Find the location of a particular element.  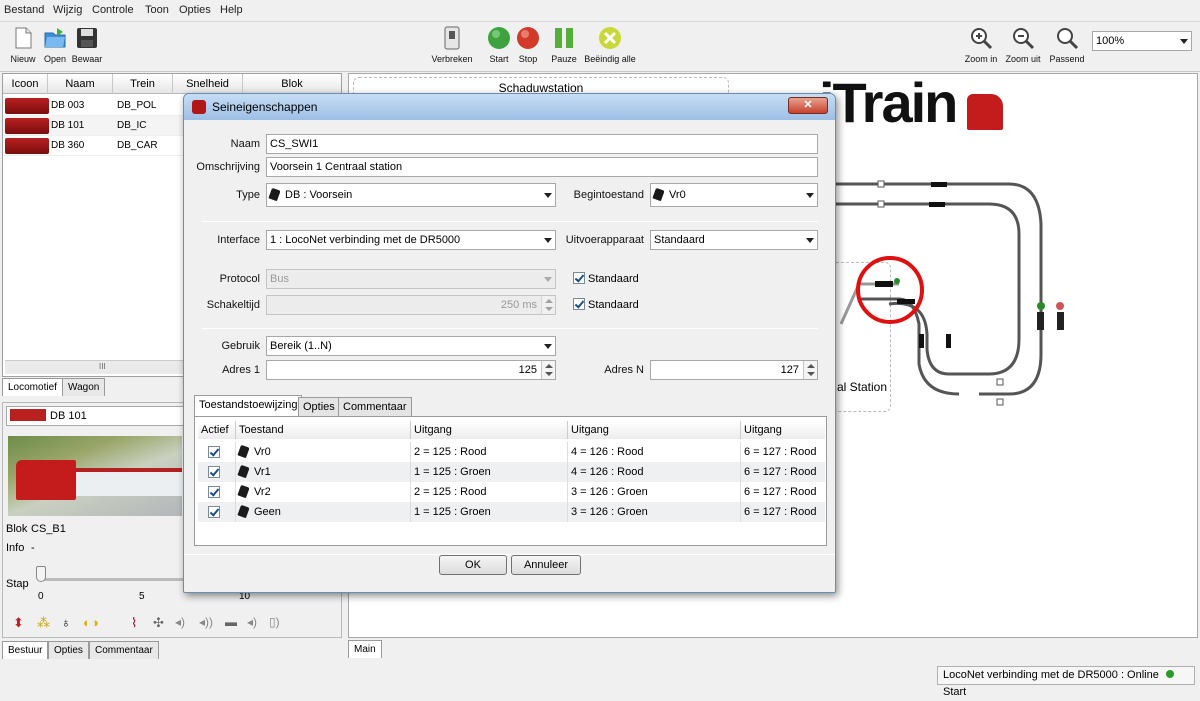

menu-wijzig: Wijzig is located at coordinates (67, 10).